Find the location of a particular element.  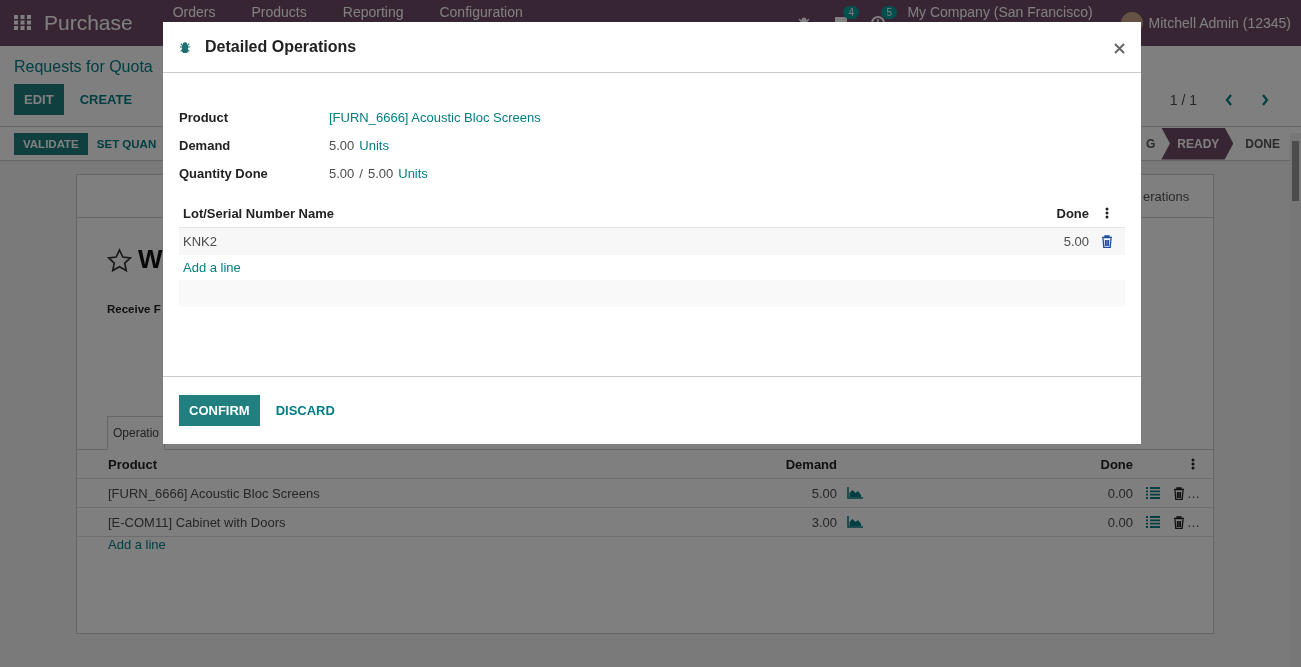

notification-badge: 5 is located at coordinates (889, 12).